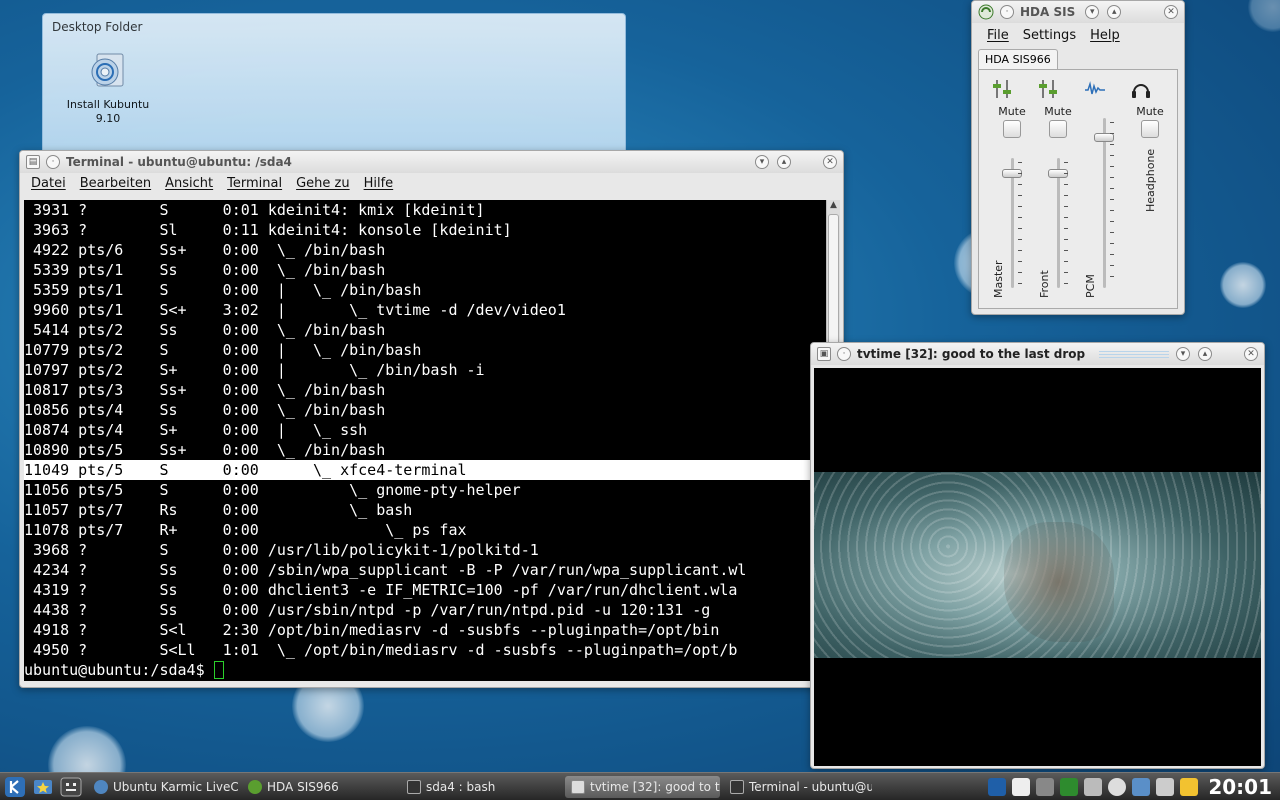 This screenshot has width=1280, height=800. Describe the element at coordinates (1018, 59) in the screenshot. I see `mixer-device-tab: HDA SIS966` at that location.